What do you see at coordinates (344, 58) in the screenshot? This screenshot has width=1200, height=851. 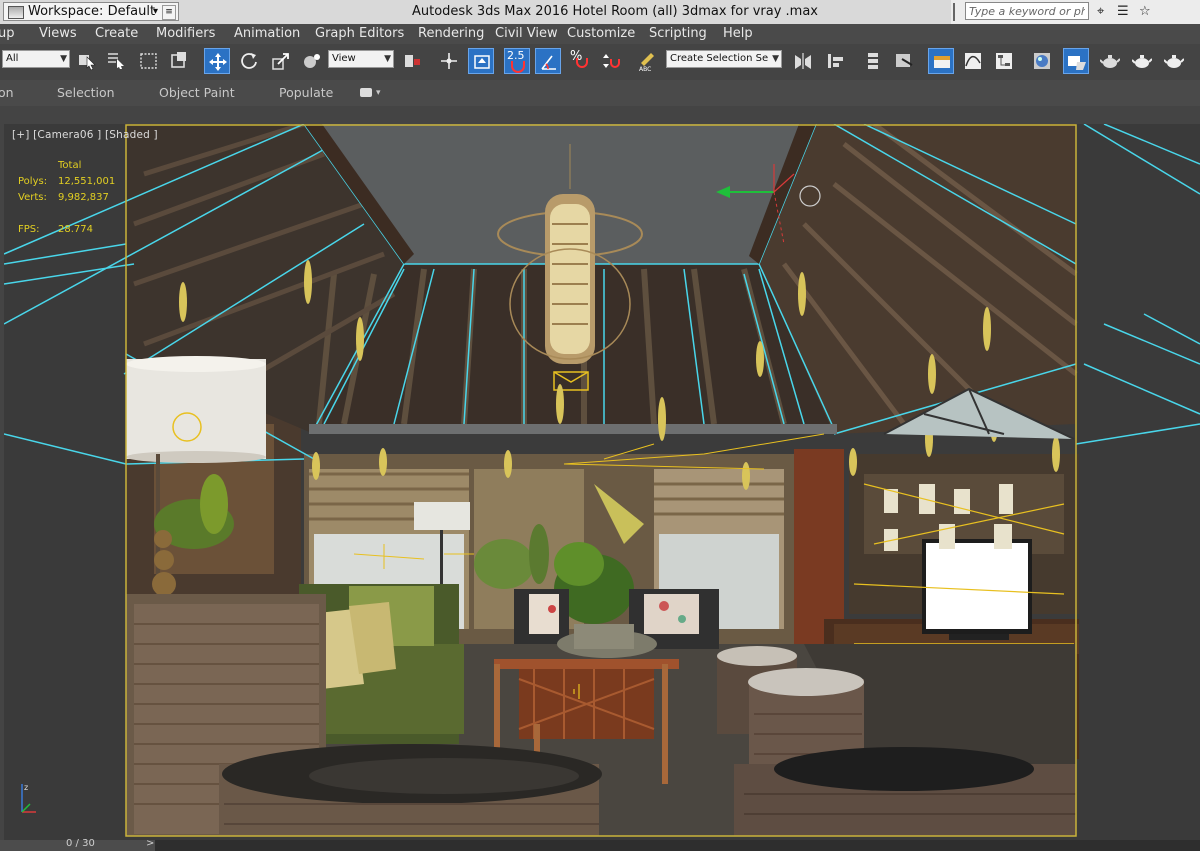 I see `reference-coordinate-value: View` at bounding box center [344, 58].